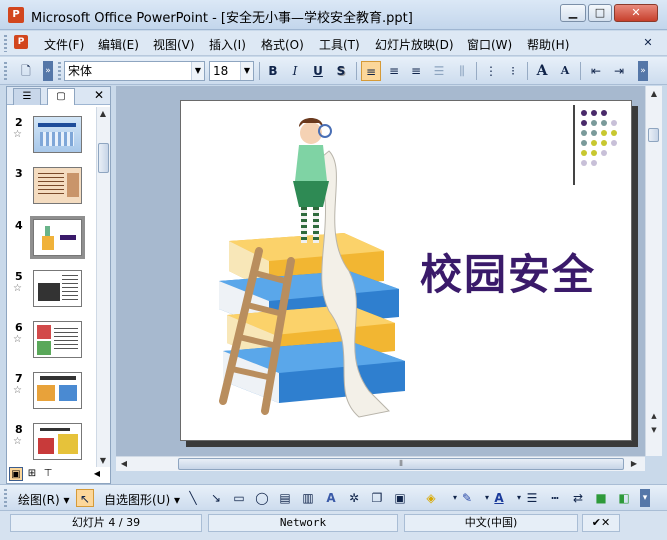 This screenshot has height=540, width=667. What do you see at coordinates (285, 498) in the screenshot?
I see `textbox-icon: ▤` at bounding box center [285, 498].